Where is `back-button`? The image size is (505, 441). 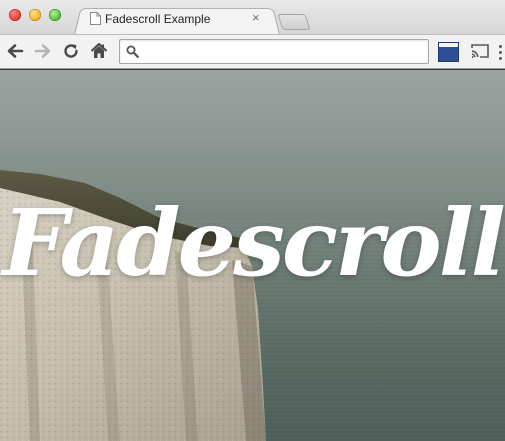 back-button is located at coordinates (15, 51).